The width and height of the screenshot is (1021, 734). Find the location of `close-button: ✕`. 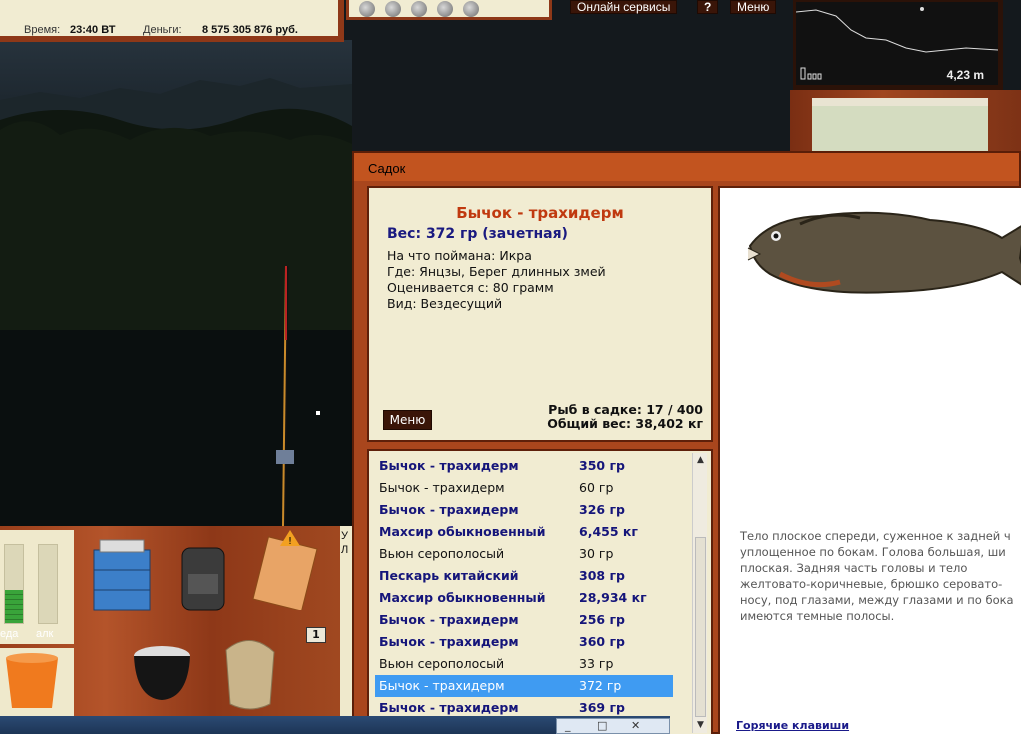

close-button: ✕ is located at coordinates (635, 725).